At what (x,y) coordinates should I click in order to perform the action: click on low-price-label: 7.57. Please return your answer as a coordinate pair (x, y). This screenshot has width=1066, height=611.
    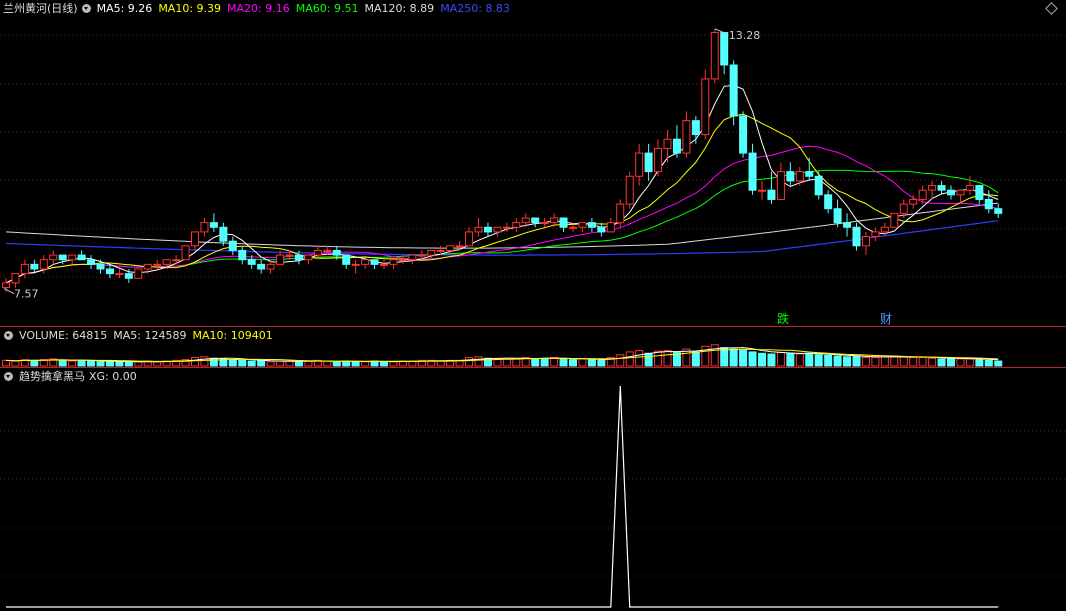
    Looking at the image, I should click on (26, 294).